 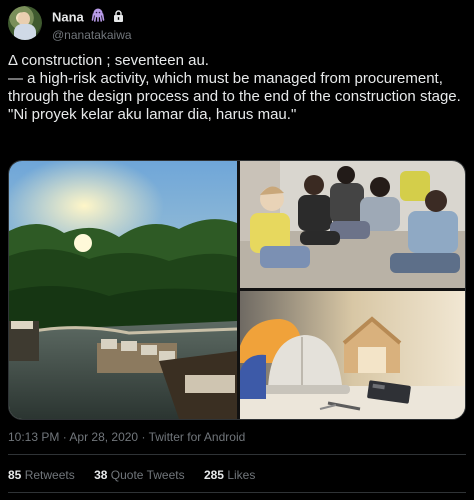 What do you see at coordinates (197, 437) in the screenshot?
I see `tweet-source: Twitter for Android` at bounding box center [197, 437].